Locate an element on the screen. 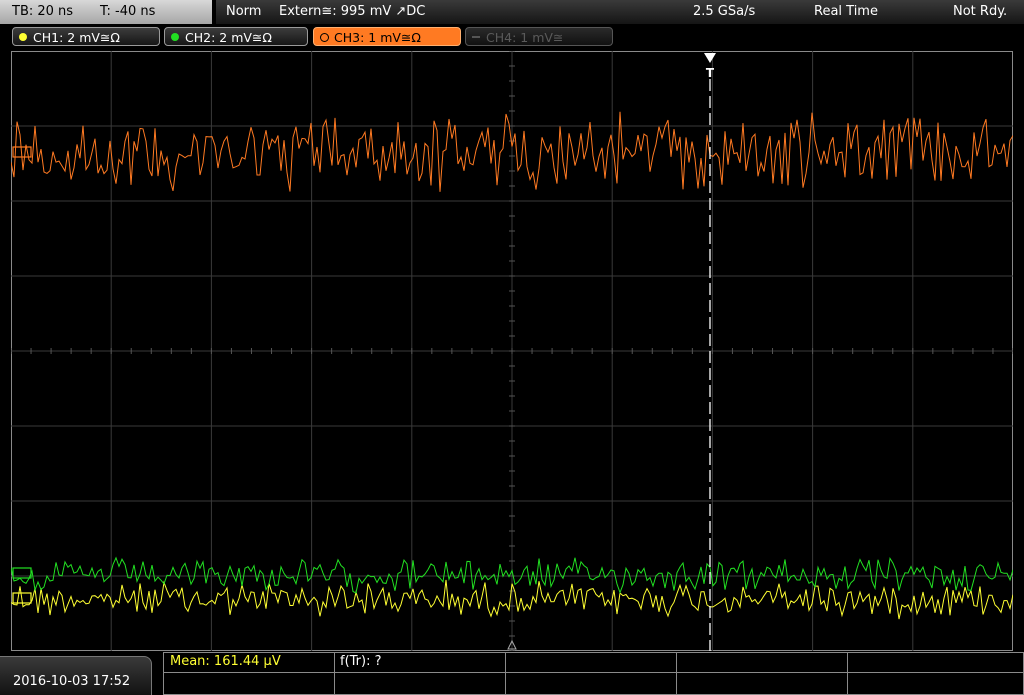  mean-readout: Mean: 161.44 µV is located at coordinates (225, 661).